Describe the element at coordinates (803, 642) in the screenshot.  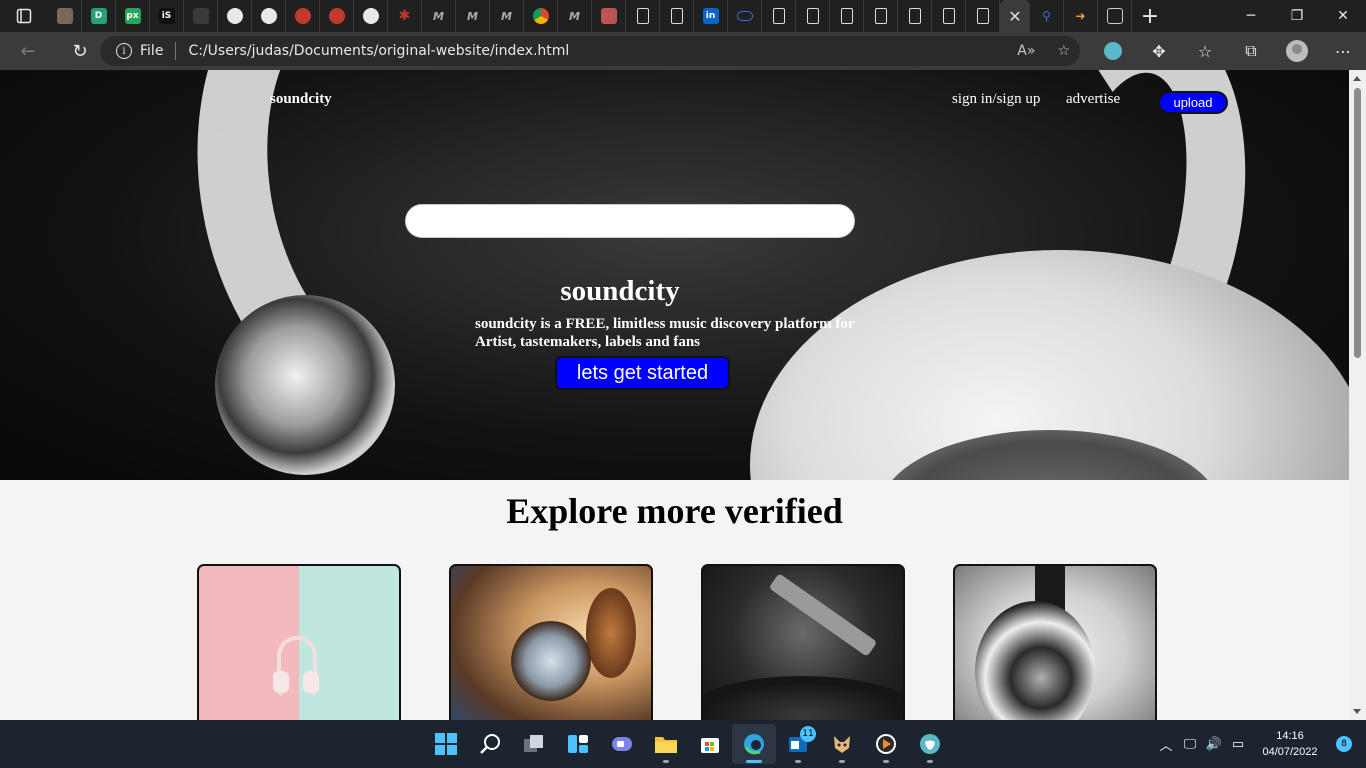
I see `explore-card-turntable` at that location.